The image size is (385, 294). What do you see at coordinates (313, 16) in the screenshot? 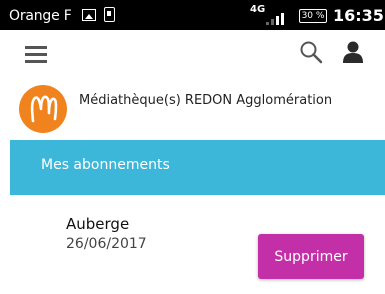
I see `battery-indicator: 30 %` at bounding box center [313, 16].